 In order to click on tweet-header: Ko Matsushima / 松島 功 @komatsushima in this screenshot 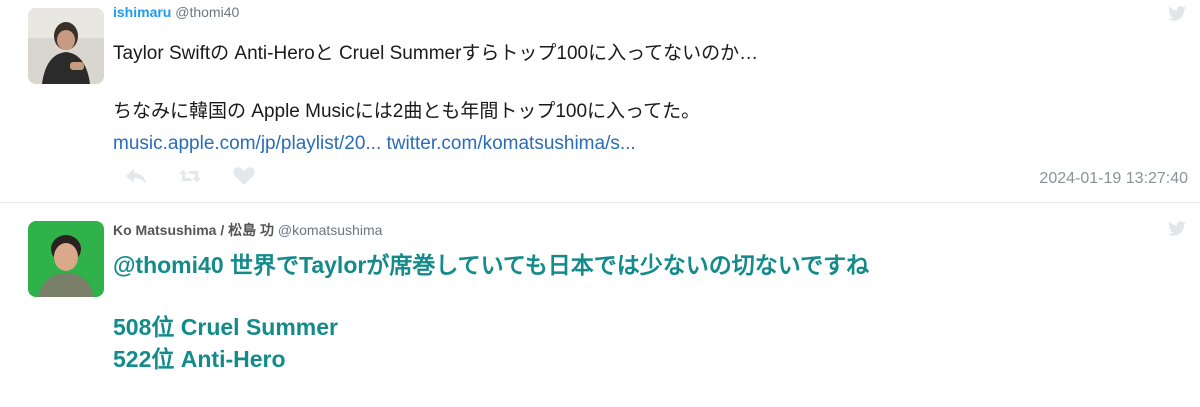, I will do `click(247, 230)`.